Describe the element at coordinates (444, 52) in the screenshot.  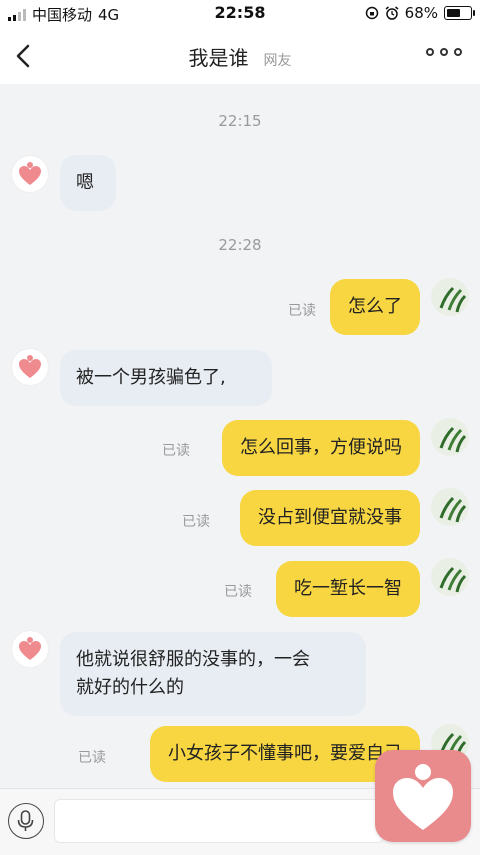
I see `more-icon` at that location.